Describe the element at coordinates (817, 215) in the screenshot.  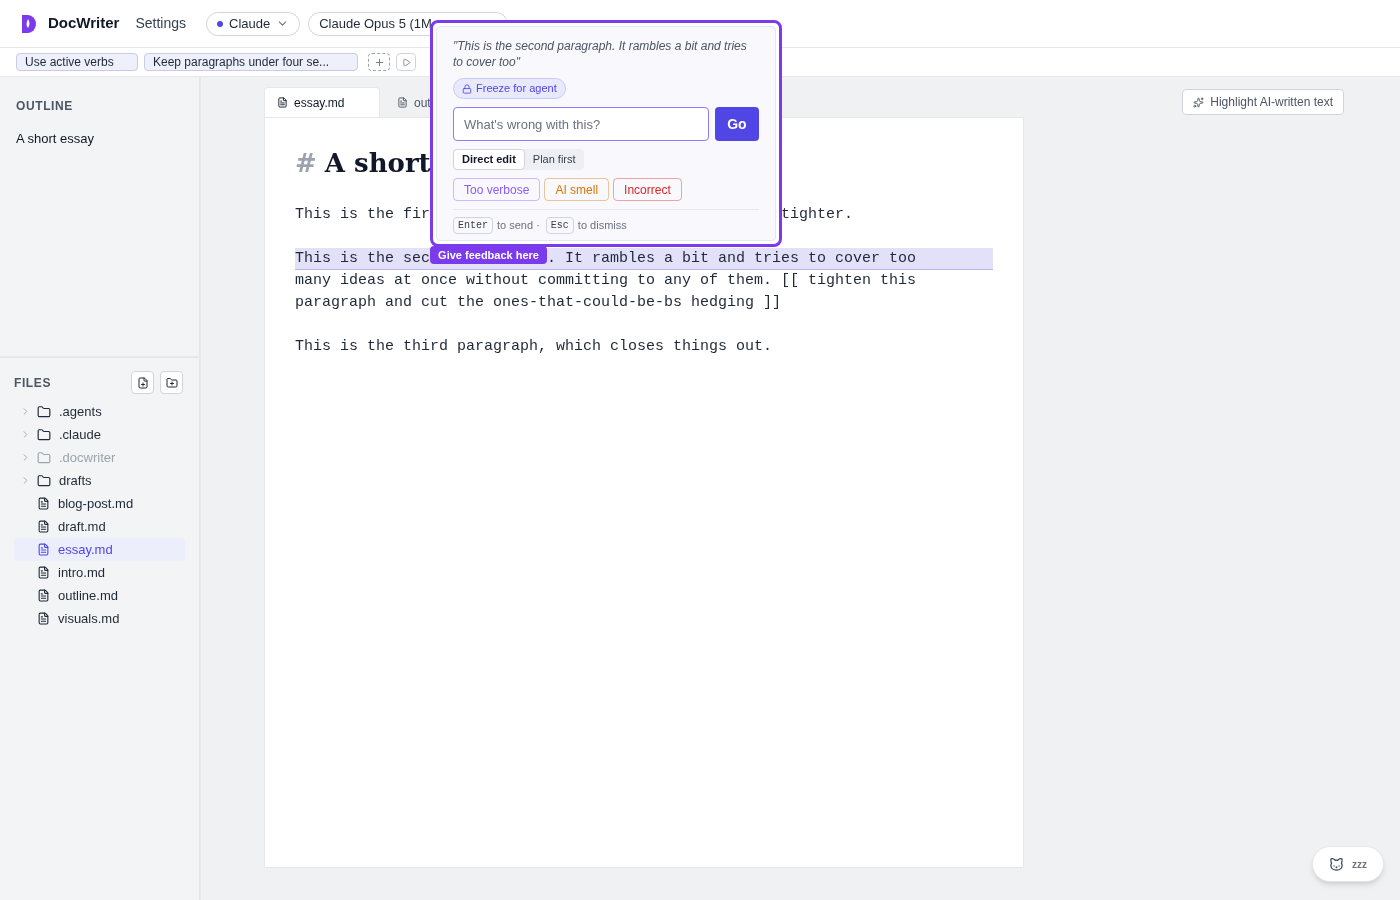
I see `text-line: tighter.` at that location.